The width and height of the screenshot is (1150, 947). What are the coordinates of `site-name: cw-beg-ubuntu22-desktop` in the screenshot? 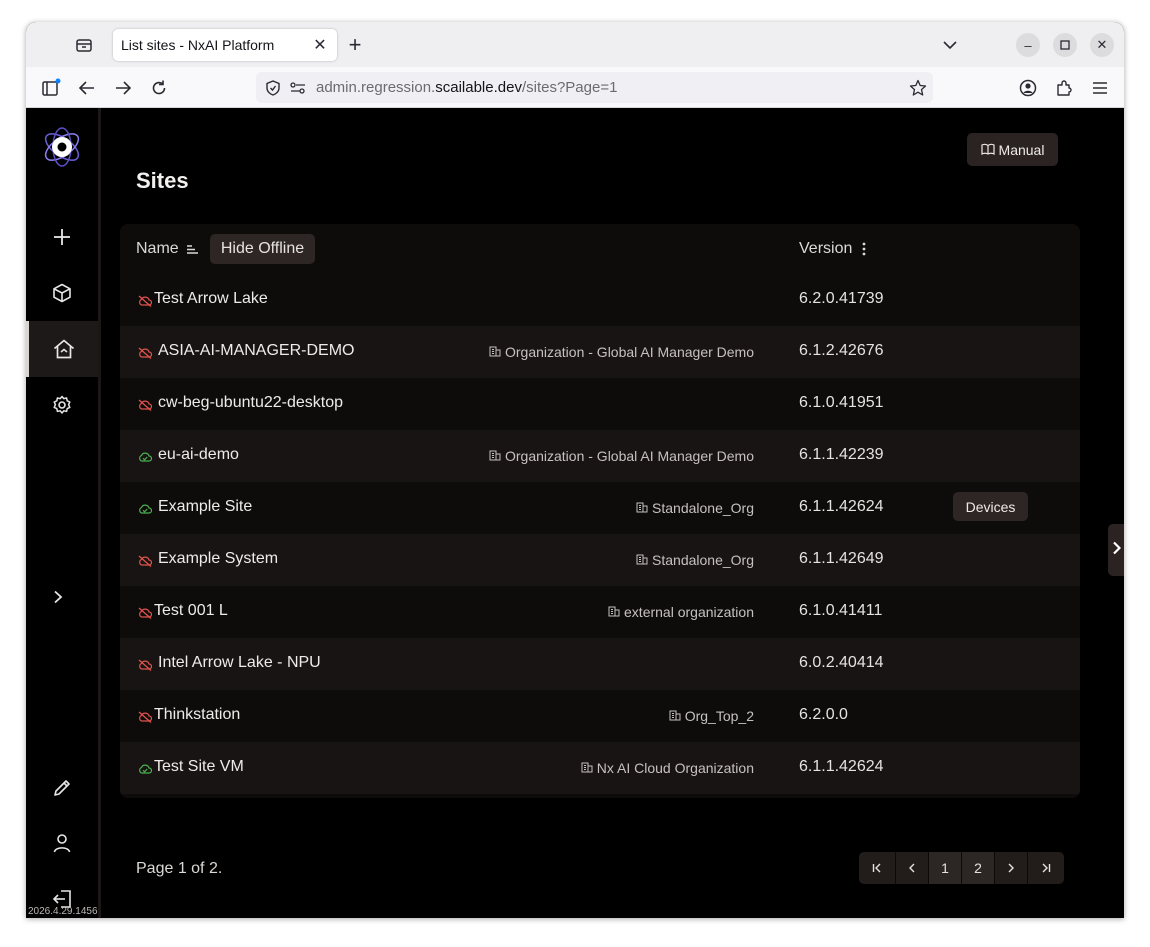 It's located at (250, 403).